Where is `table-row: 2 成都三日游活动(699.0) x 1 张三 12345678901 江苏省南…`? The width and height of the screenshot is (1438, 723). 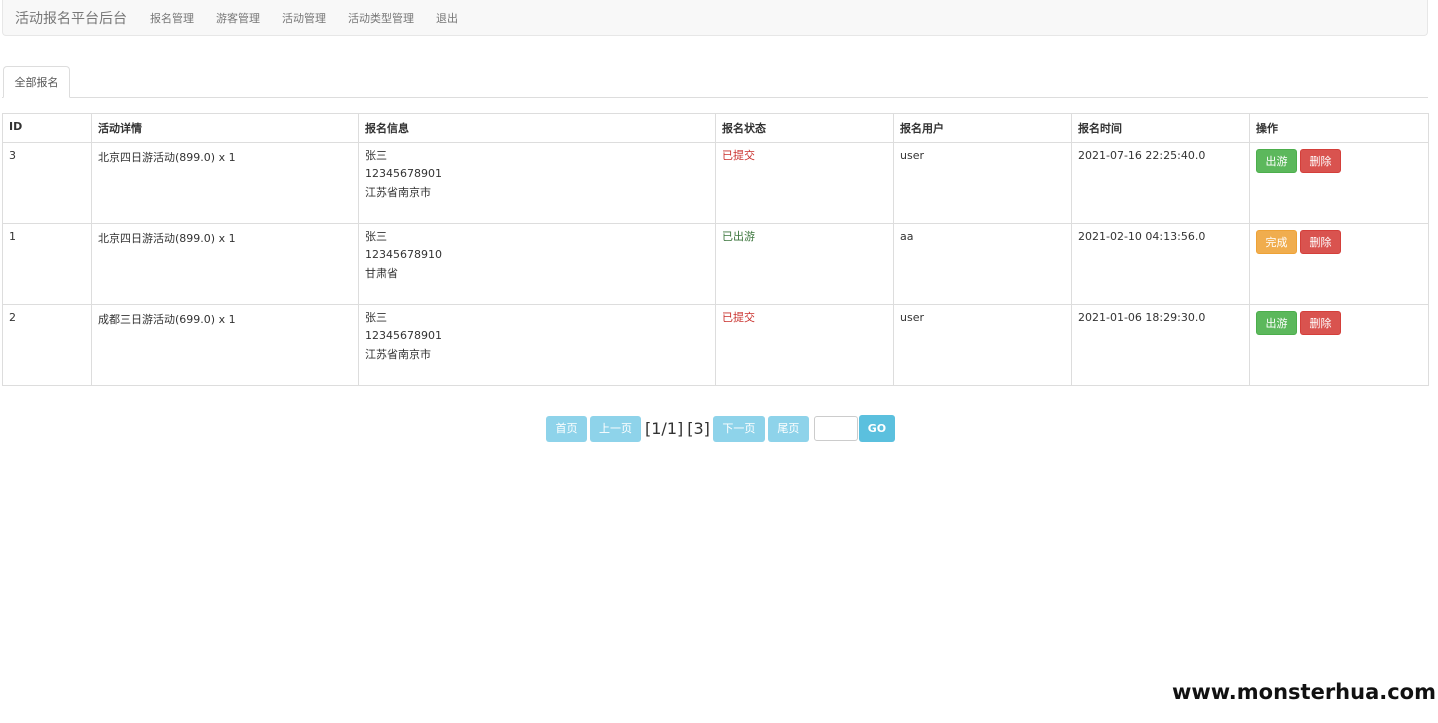 table-row: 2 成都三日游活动(699.0) x 1 张三 12345678901 江苏省南… is located at coordinates (715, 345).